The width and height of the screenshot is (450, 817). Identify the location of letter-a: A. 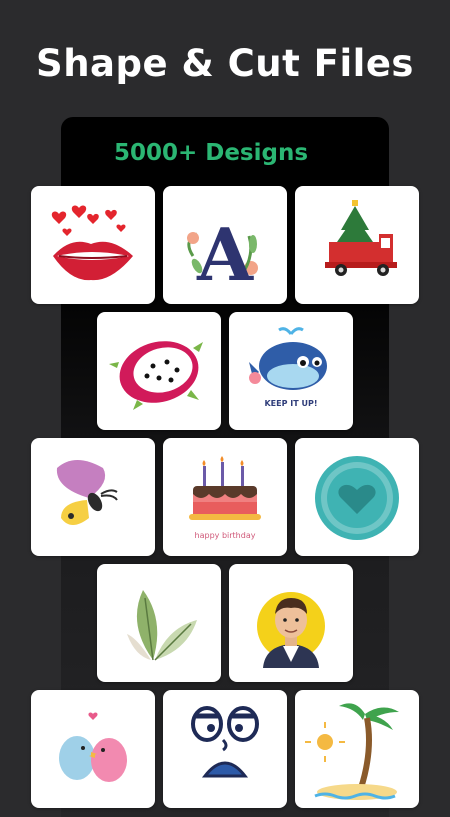
(225, 254).